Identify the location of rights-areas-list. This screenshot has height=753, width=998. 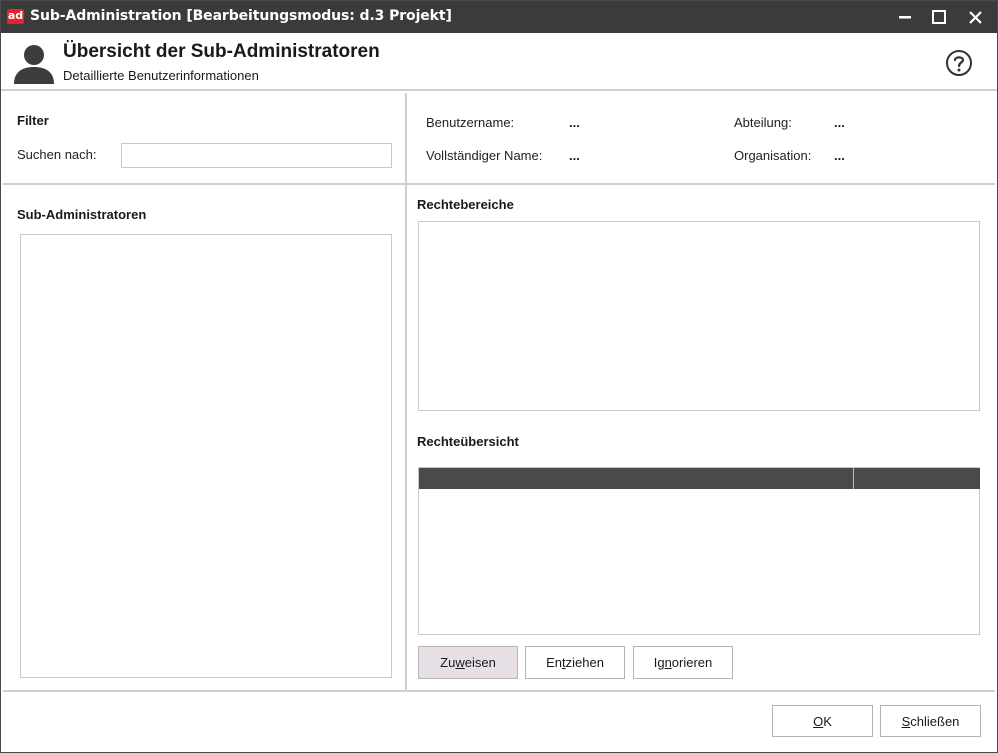
(699, 316).